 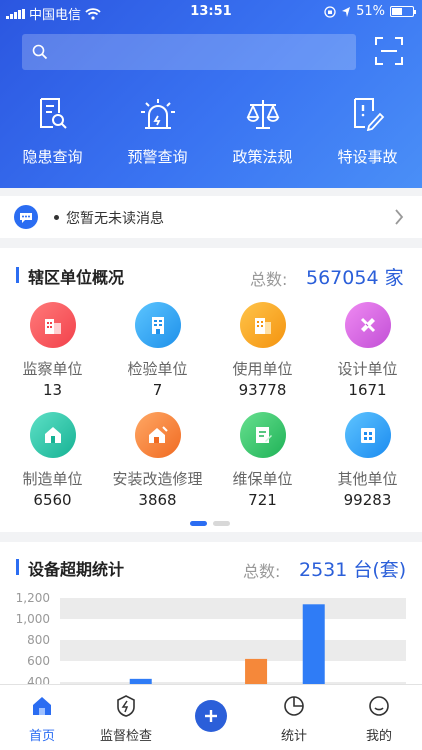 I want to click on clipboard-icon, so click(x=262, y=435).